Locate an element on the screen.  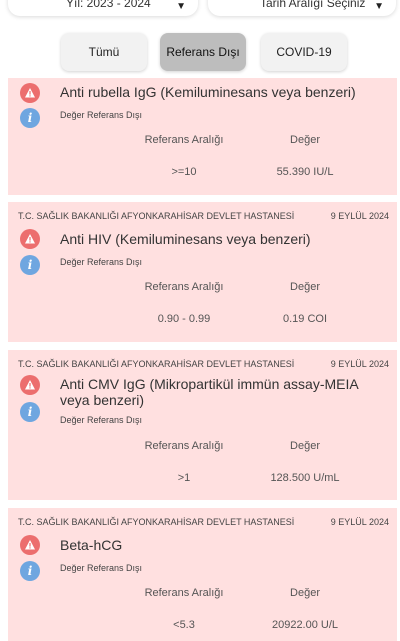
result-value: 55.390 IU/L is located at coordinates (305, 172).